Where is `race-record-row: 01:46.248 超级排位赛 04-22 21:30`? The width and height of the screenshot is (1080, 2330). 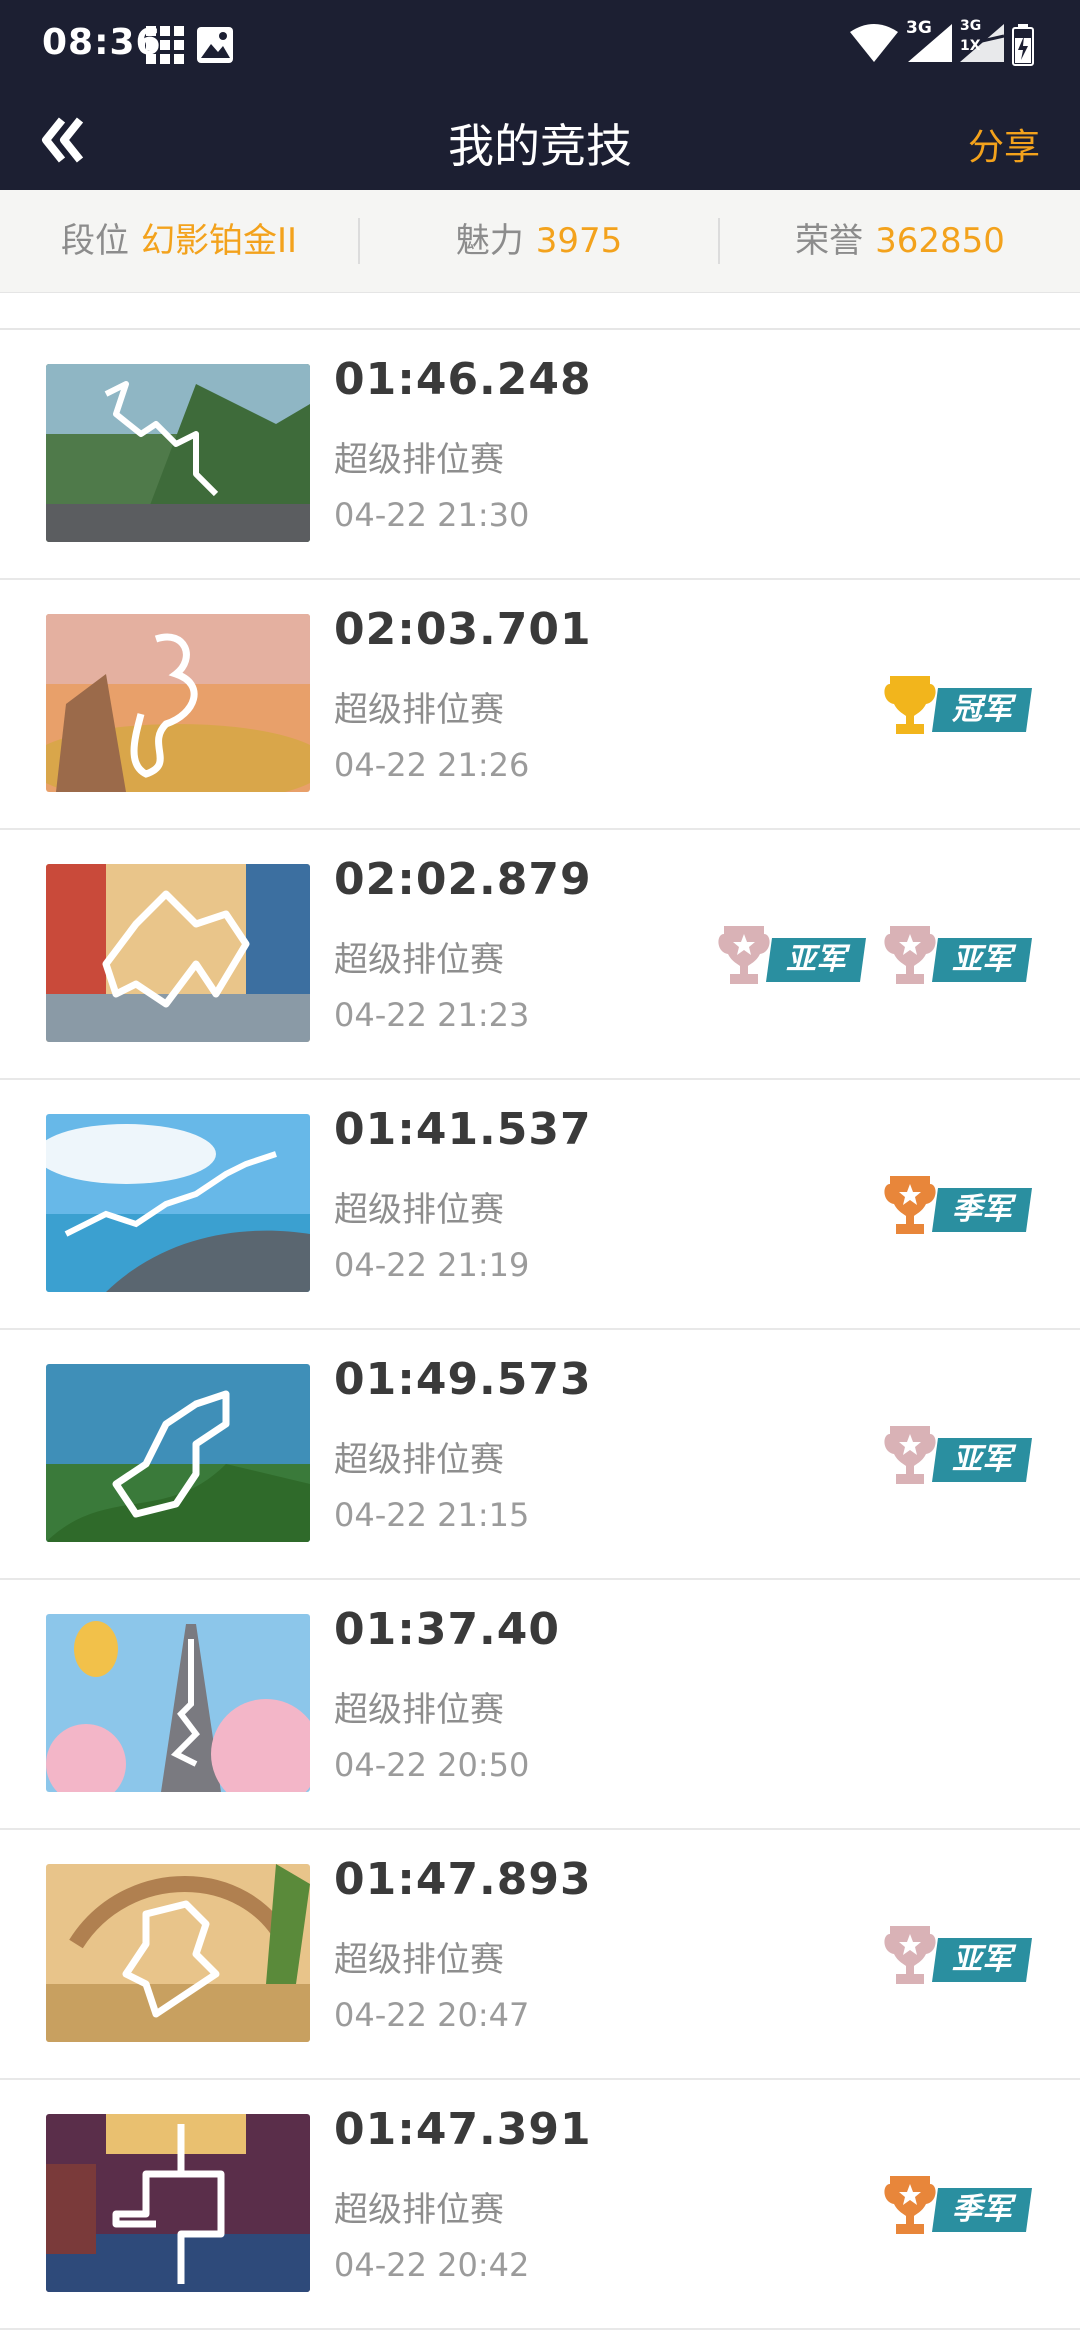 race-record-row: 01:46.248 超级排位赛 04-22 21:30 is located at coordinates (540, 455).